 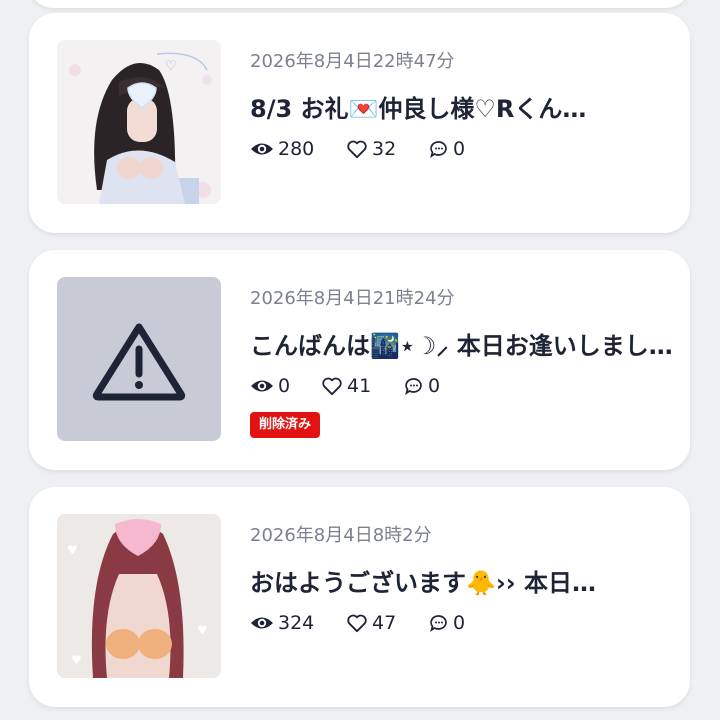 I want to click on warning-icon, so click(x=139, y=359).